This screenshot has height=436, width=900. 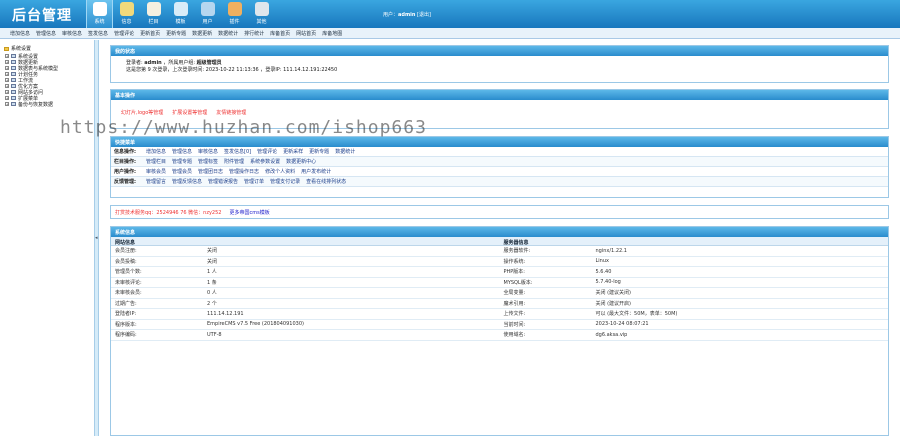 I want to click on info-value: 关闭, so click(x=212, y=261).